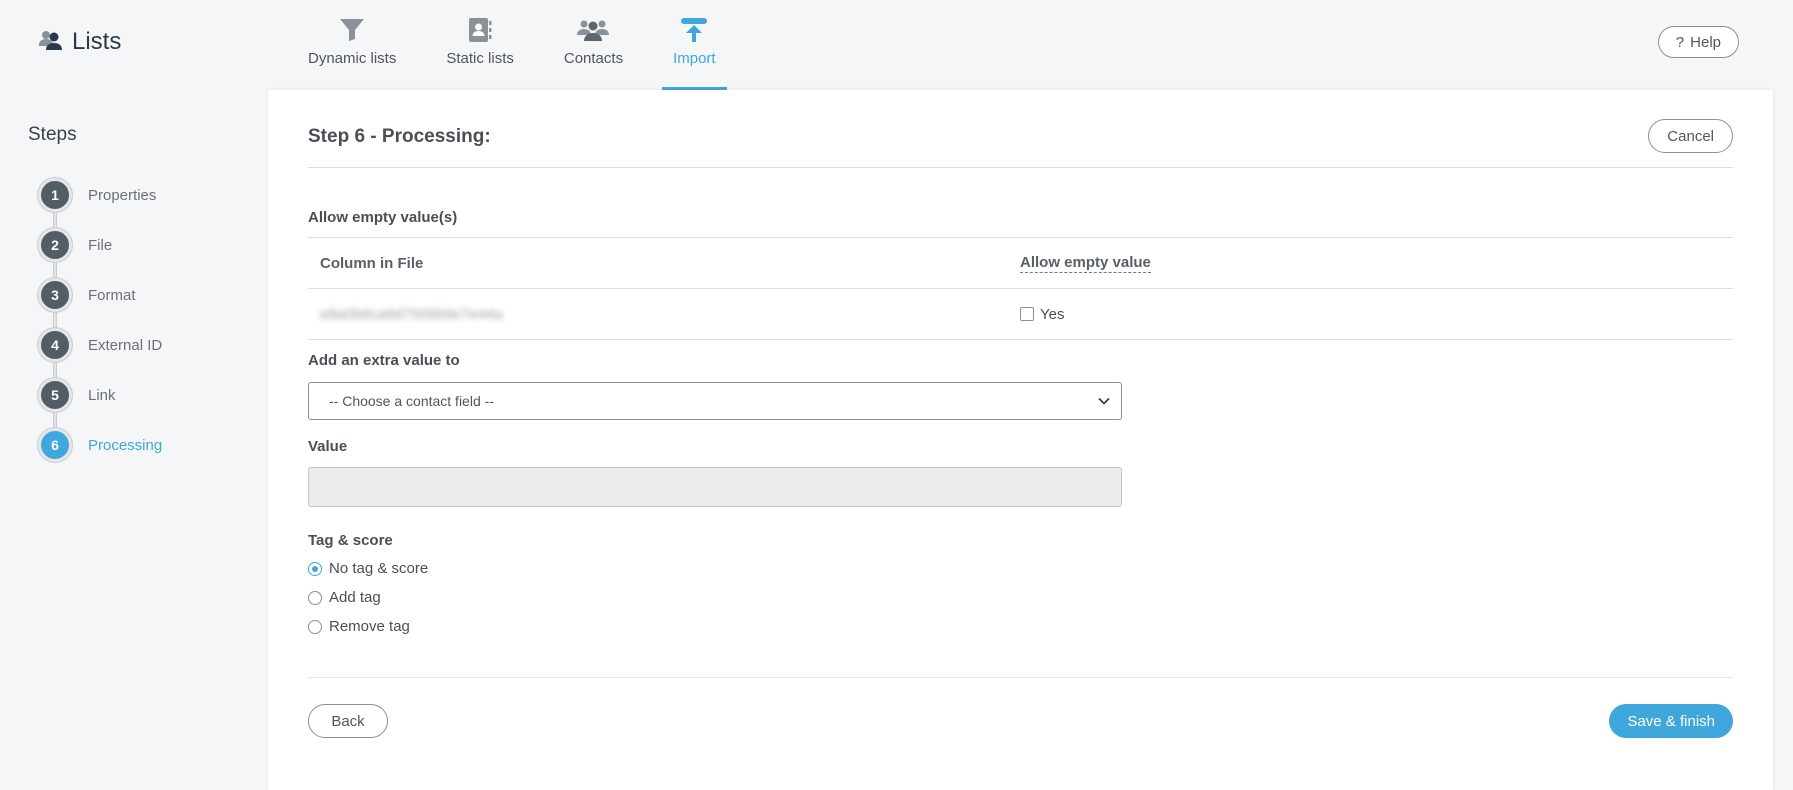  Describe the element at coordinates (87, 295) in the screenshot. I see `step-format: 3 Format` at that location.